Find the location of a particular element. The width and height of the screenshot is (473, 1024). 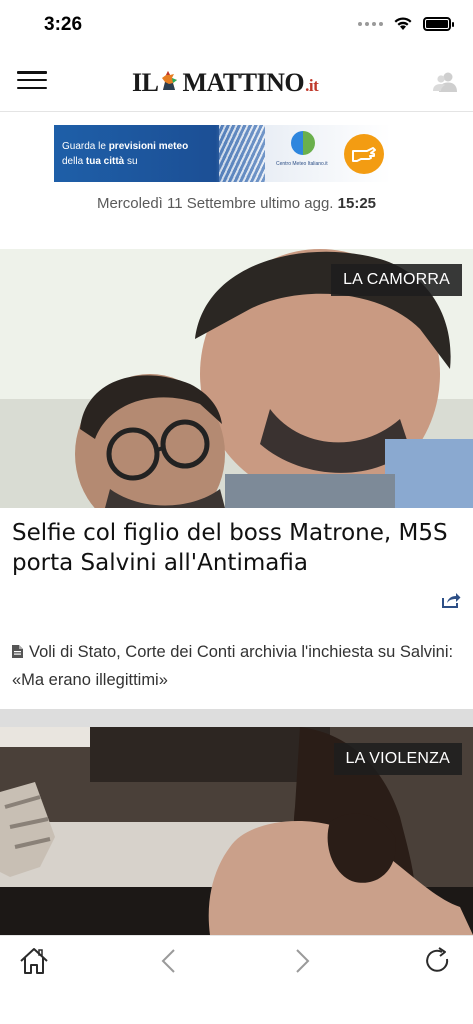

app-header: IL MATTINO .it is located at coordinates (236, 81).